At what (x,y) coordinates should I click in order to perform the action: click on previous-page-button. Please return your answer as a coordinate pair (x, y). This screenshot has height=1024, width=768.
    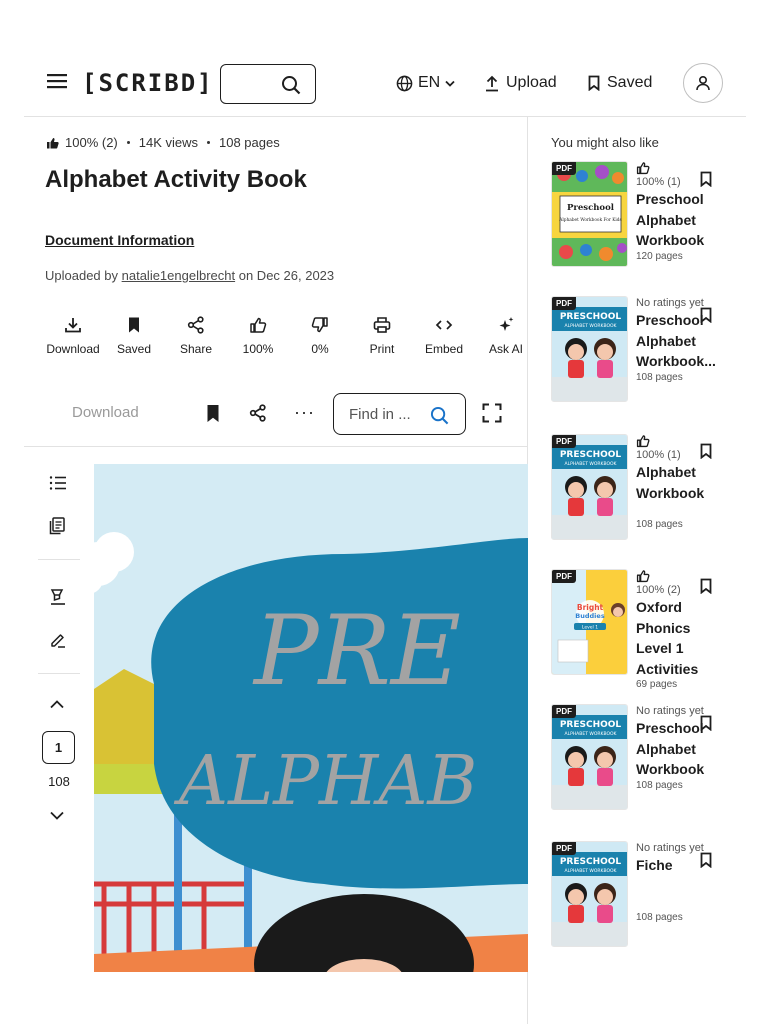
    Looking at the image, I should click on (57, 704).